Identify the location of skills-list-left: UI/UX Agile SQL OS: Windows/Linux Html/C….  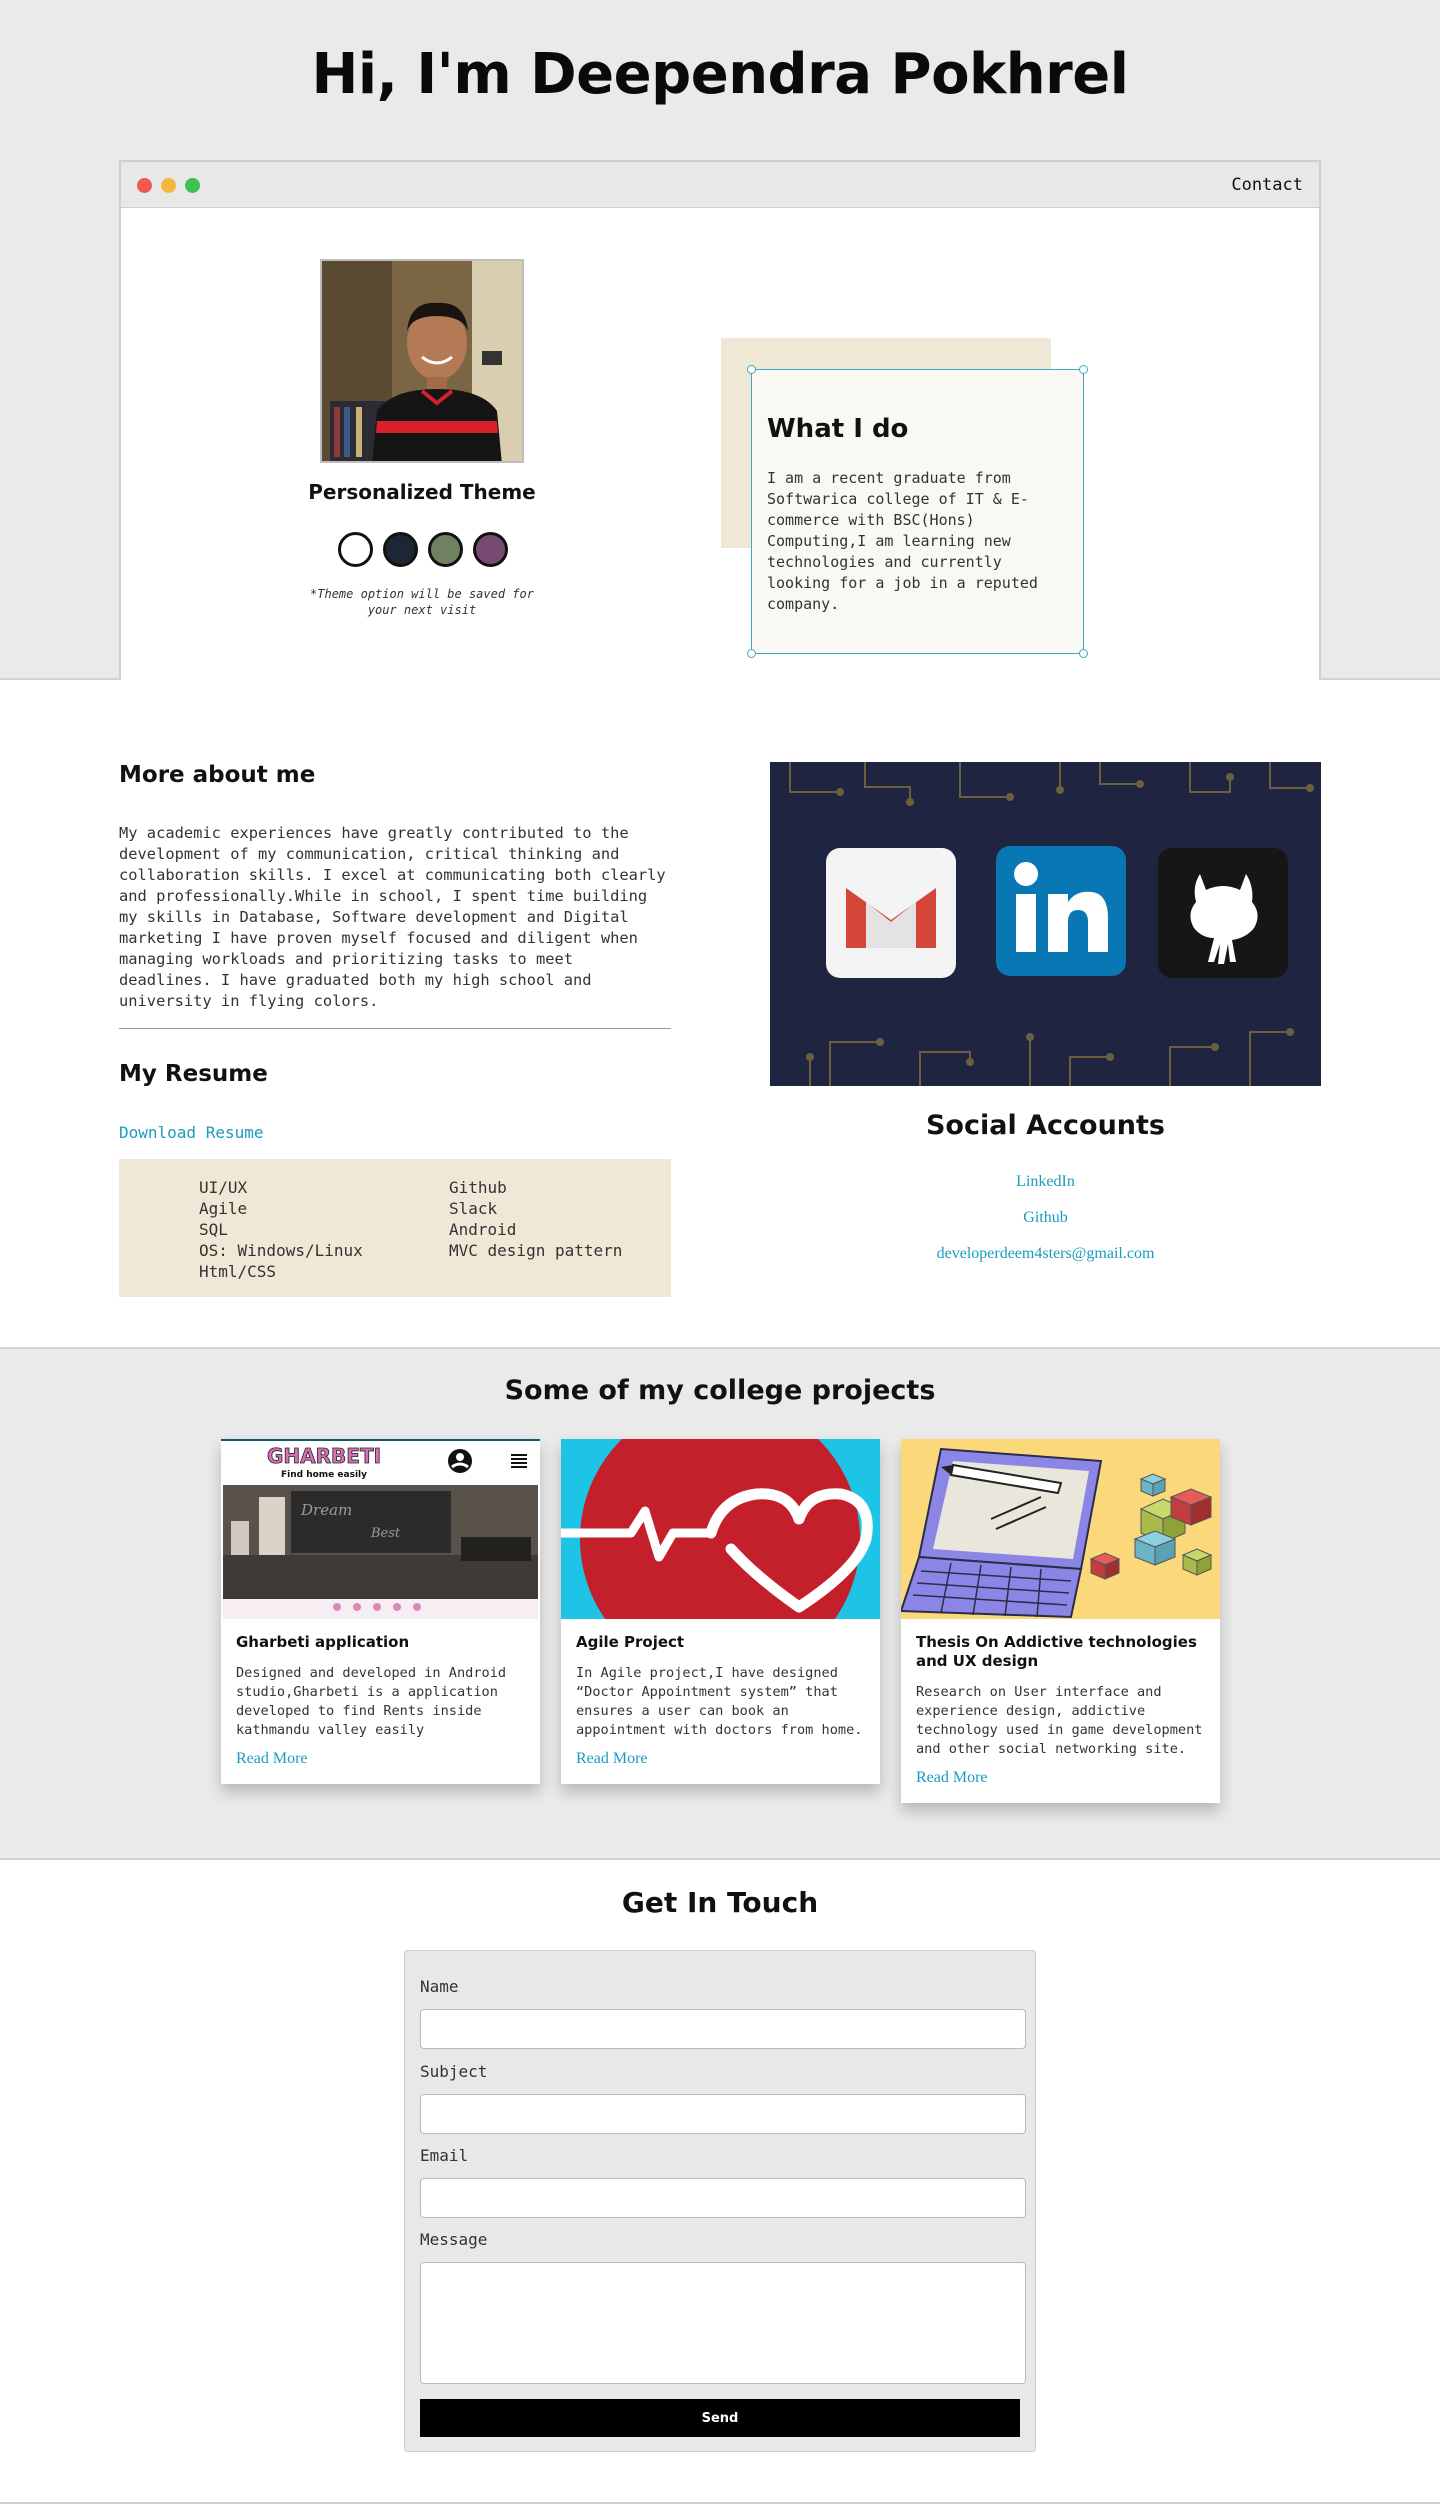
(281, 1229).